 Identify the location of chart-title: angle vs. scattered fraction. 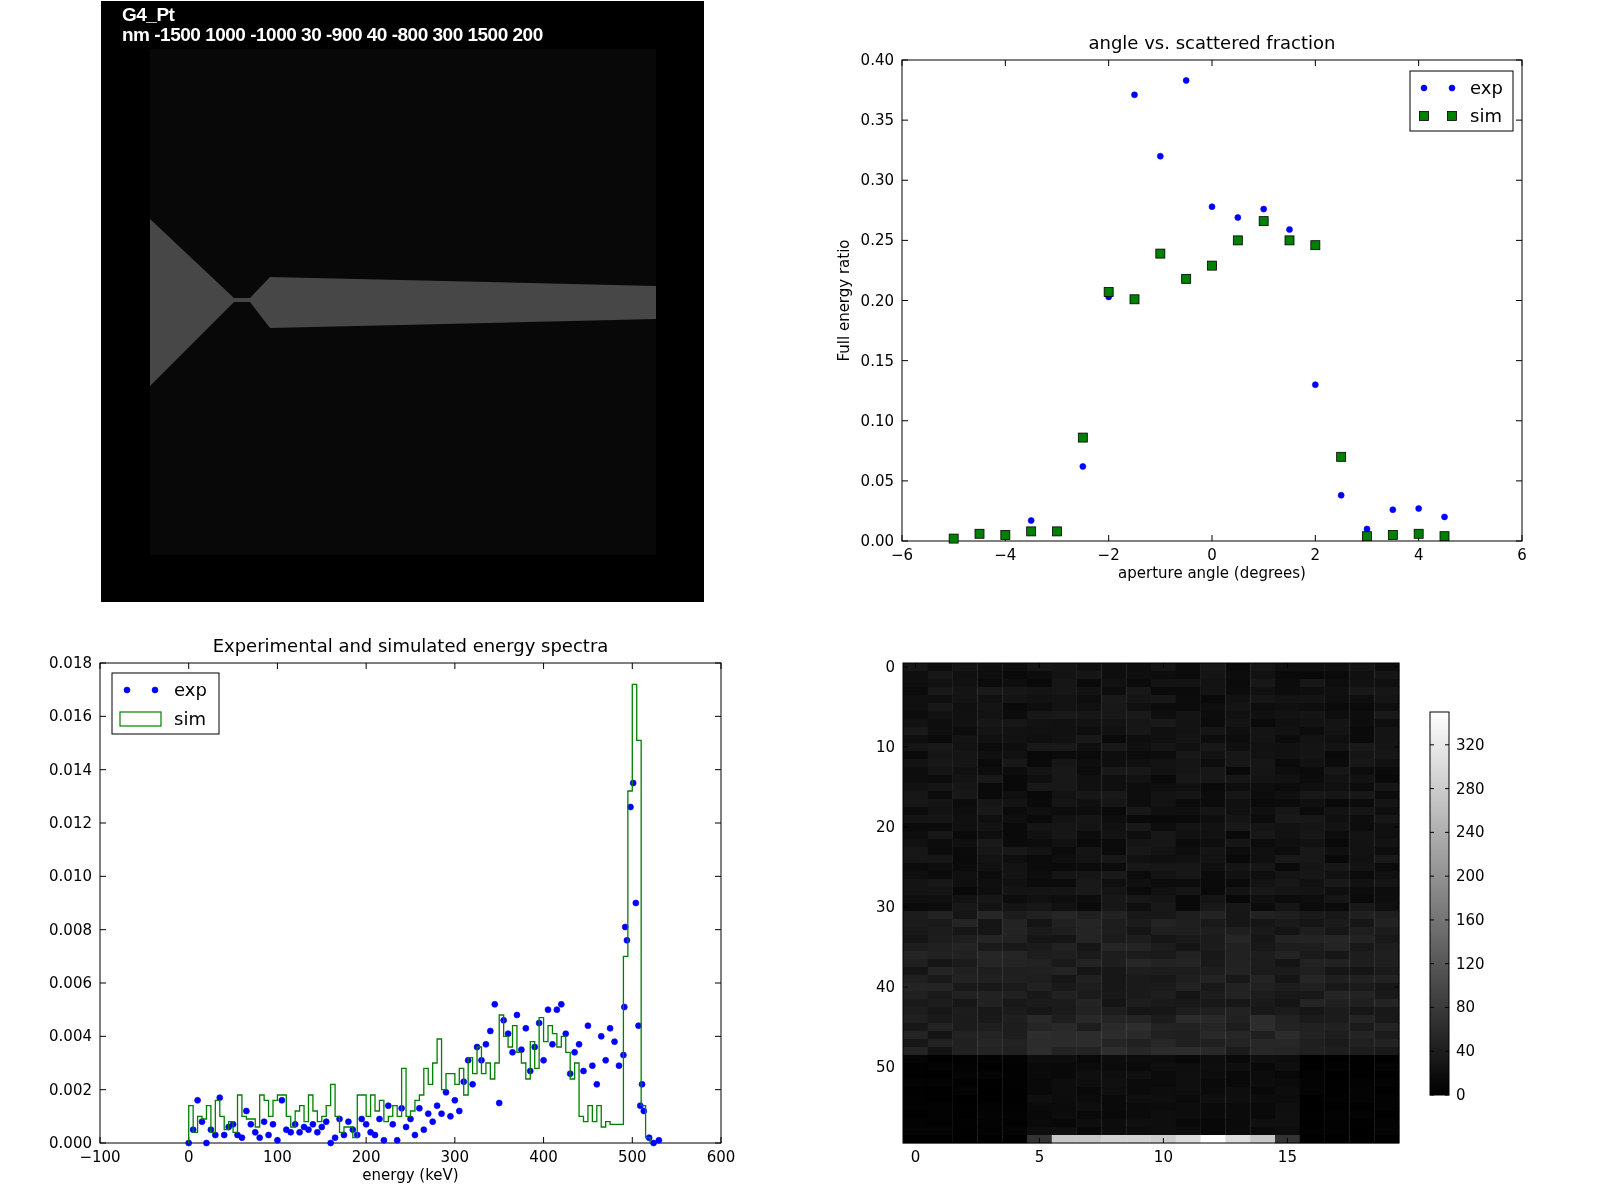
(1212, 42).